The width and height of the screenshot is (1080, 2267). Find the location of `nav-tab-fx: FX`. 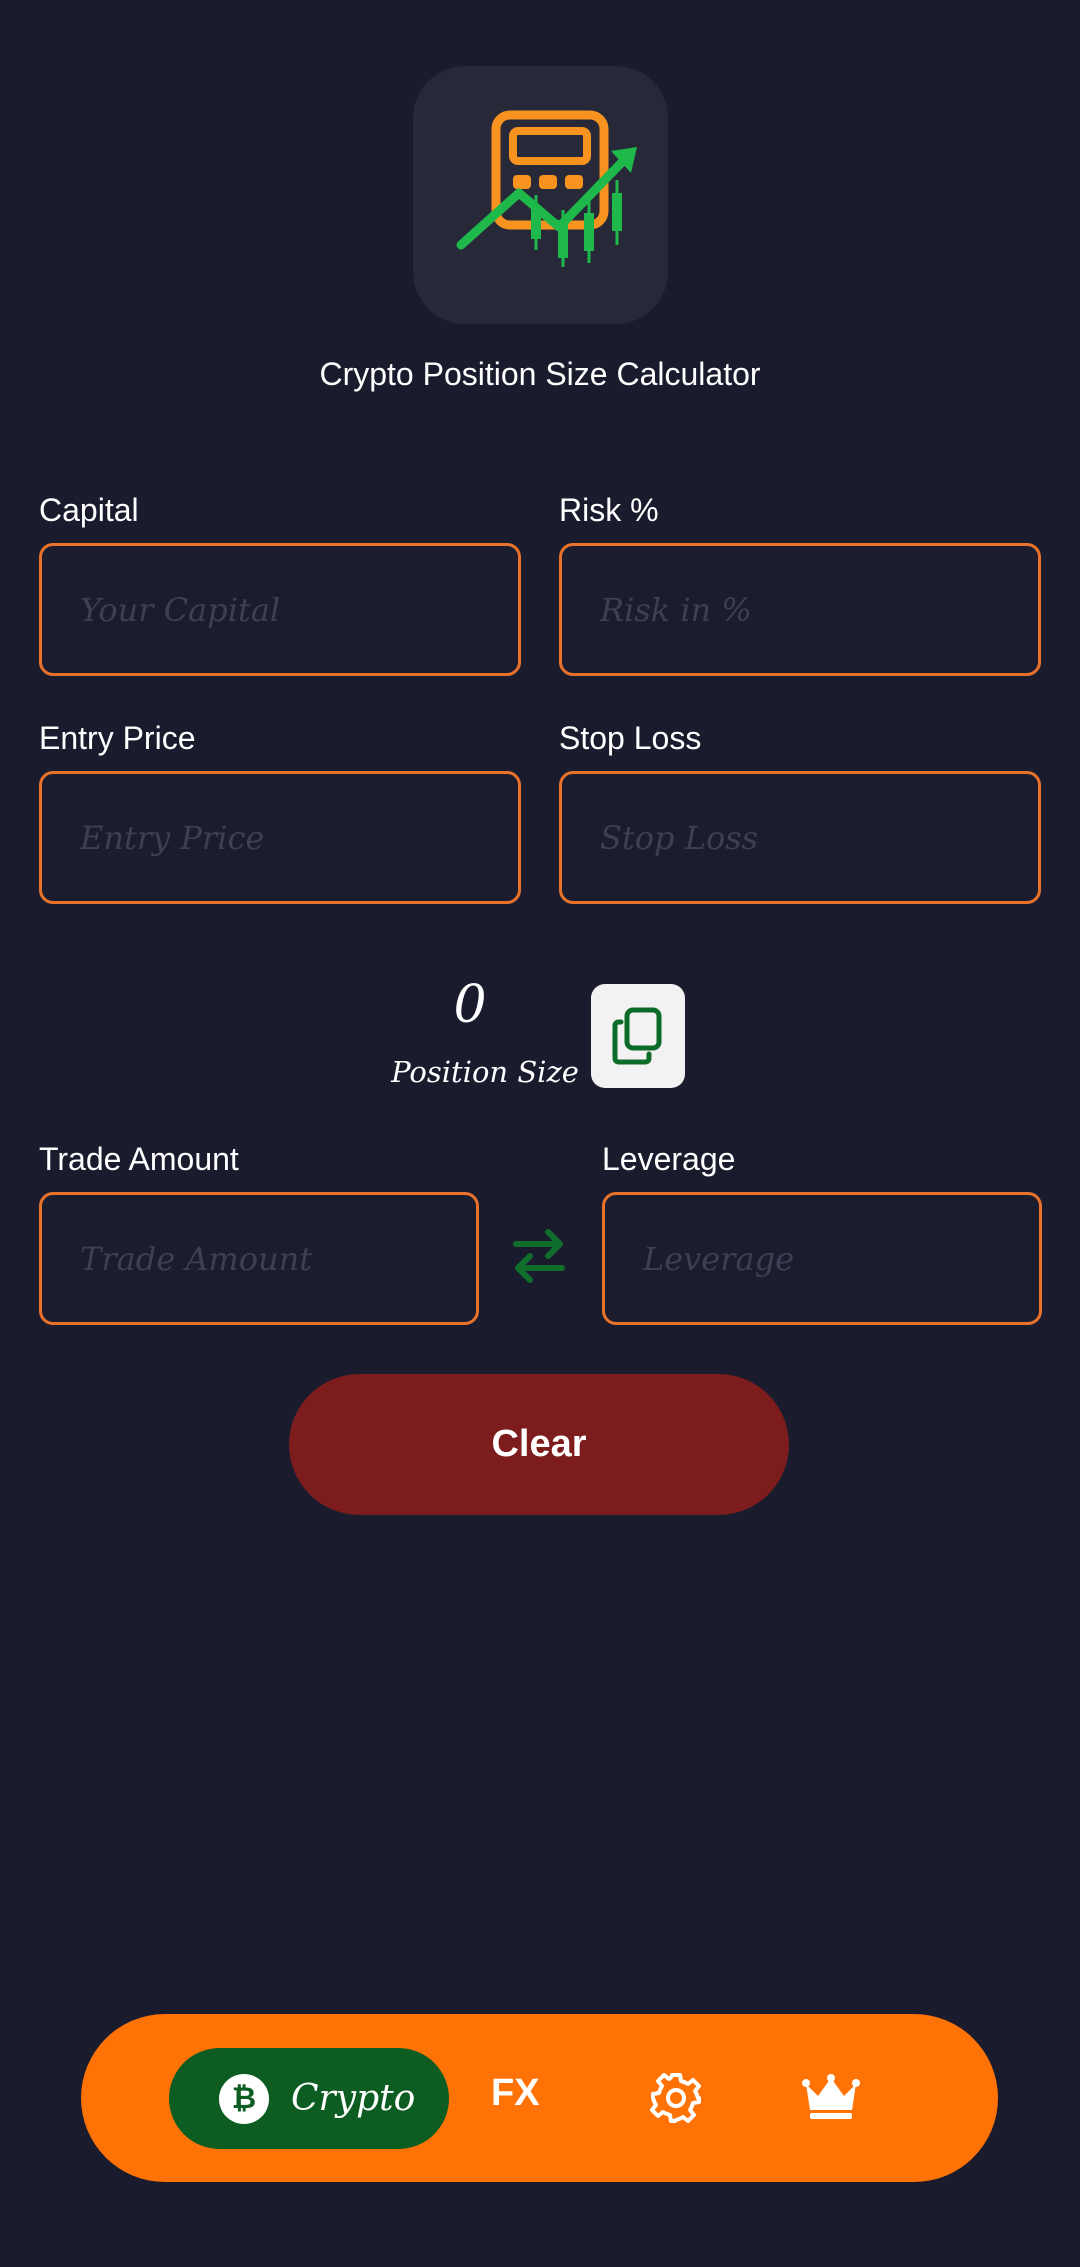

nav-tab-fx: FX is located at coordinates (515, 2093).